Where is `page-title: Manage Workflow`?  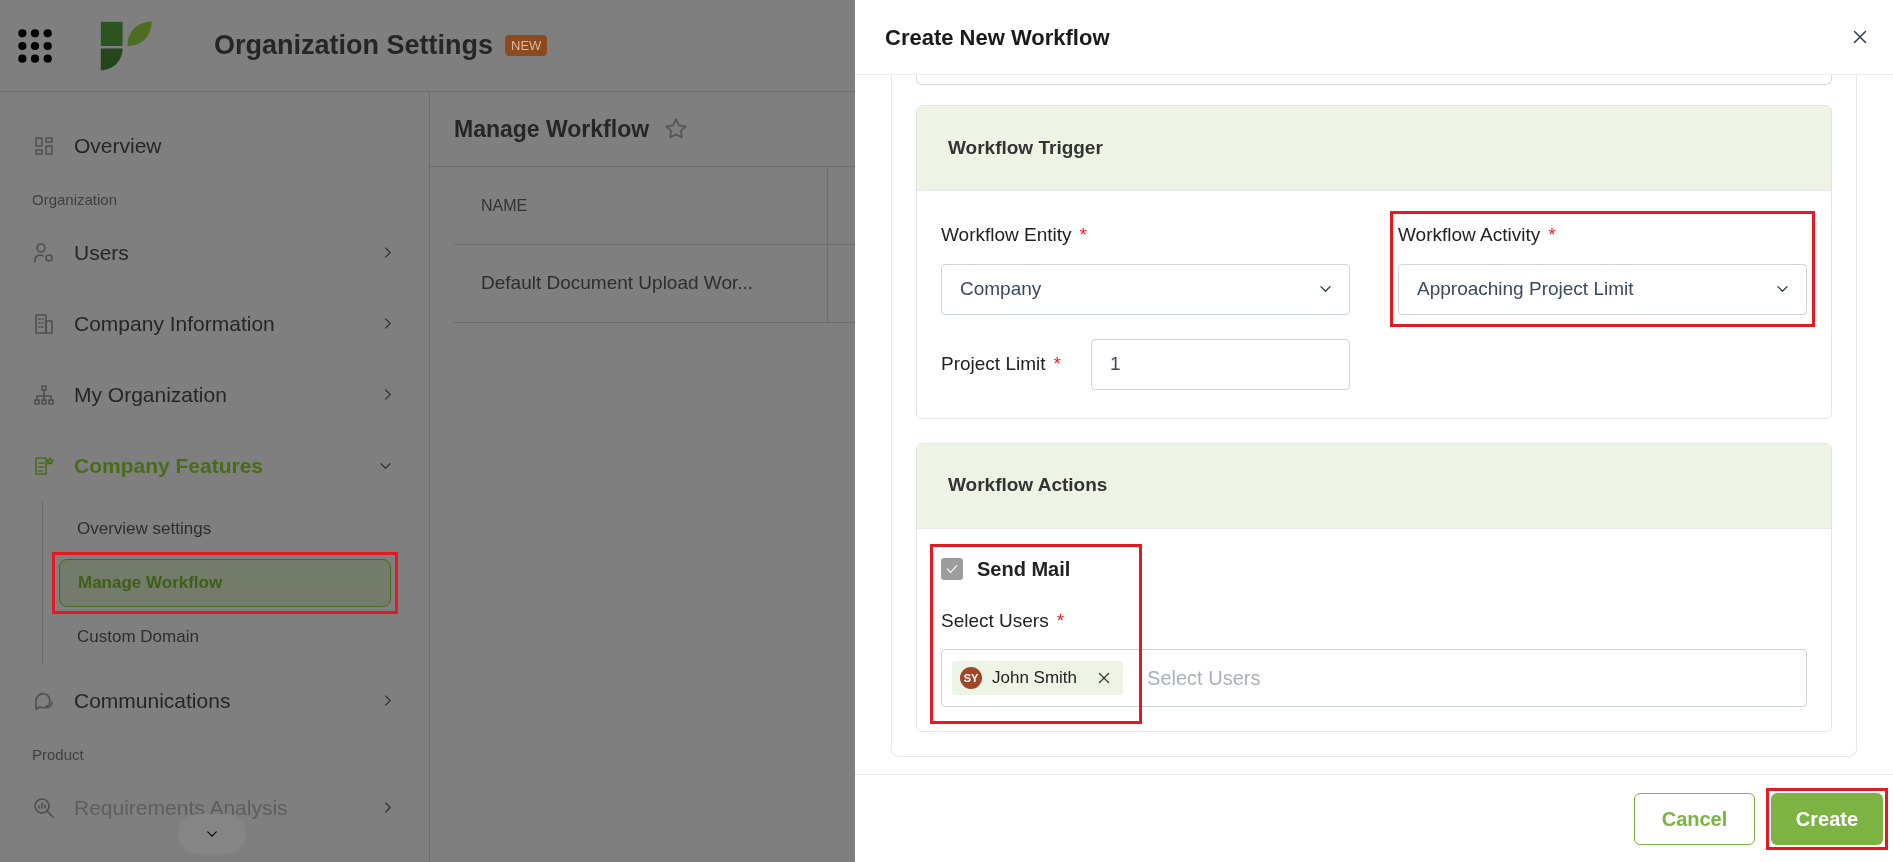 page-title: Manage Workflow is located at coordinates (552, 129).